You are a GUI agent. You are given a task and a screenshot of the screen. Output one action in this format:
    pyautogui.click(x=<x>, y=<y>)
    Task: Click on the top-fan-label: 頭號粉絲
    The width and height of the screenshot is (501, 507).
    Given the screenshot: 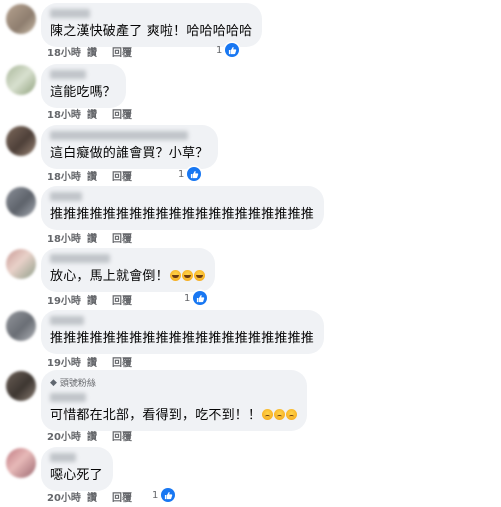 What is the action you would take?
    pyautogui.click(x=77, y=384)
    